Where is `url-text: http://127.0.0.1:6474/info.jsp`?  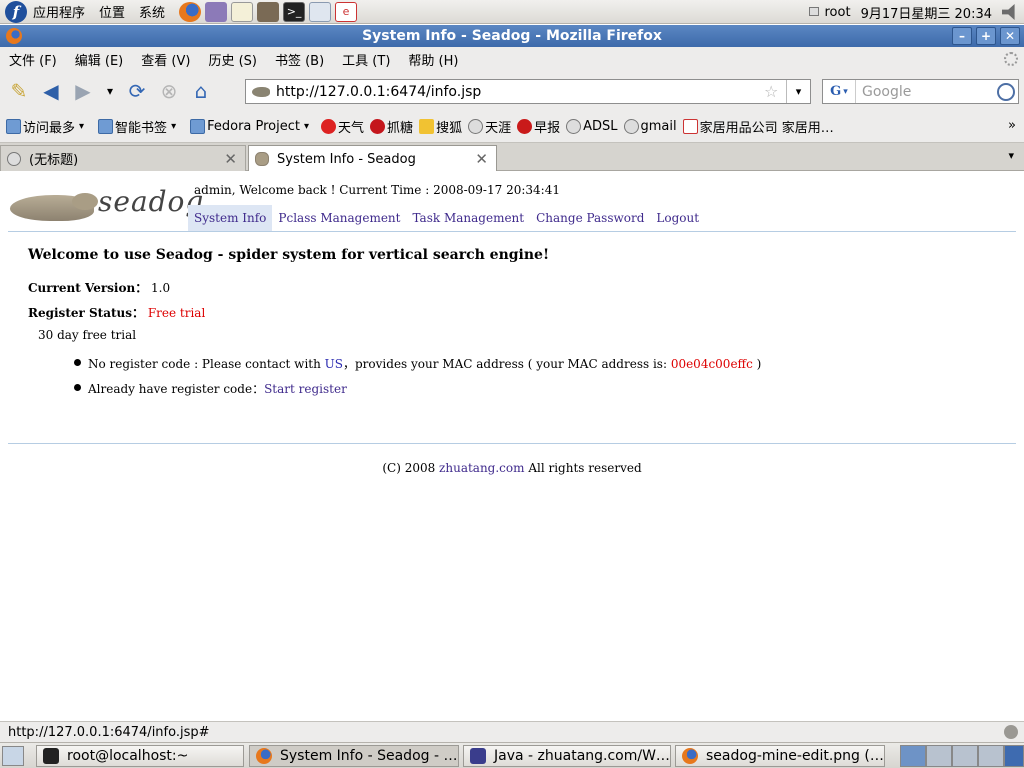 url-text: http://127.0.0.1:6474/info.jsp is located at coordinates (520, 92).